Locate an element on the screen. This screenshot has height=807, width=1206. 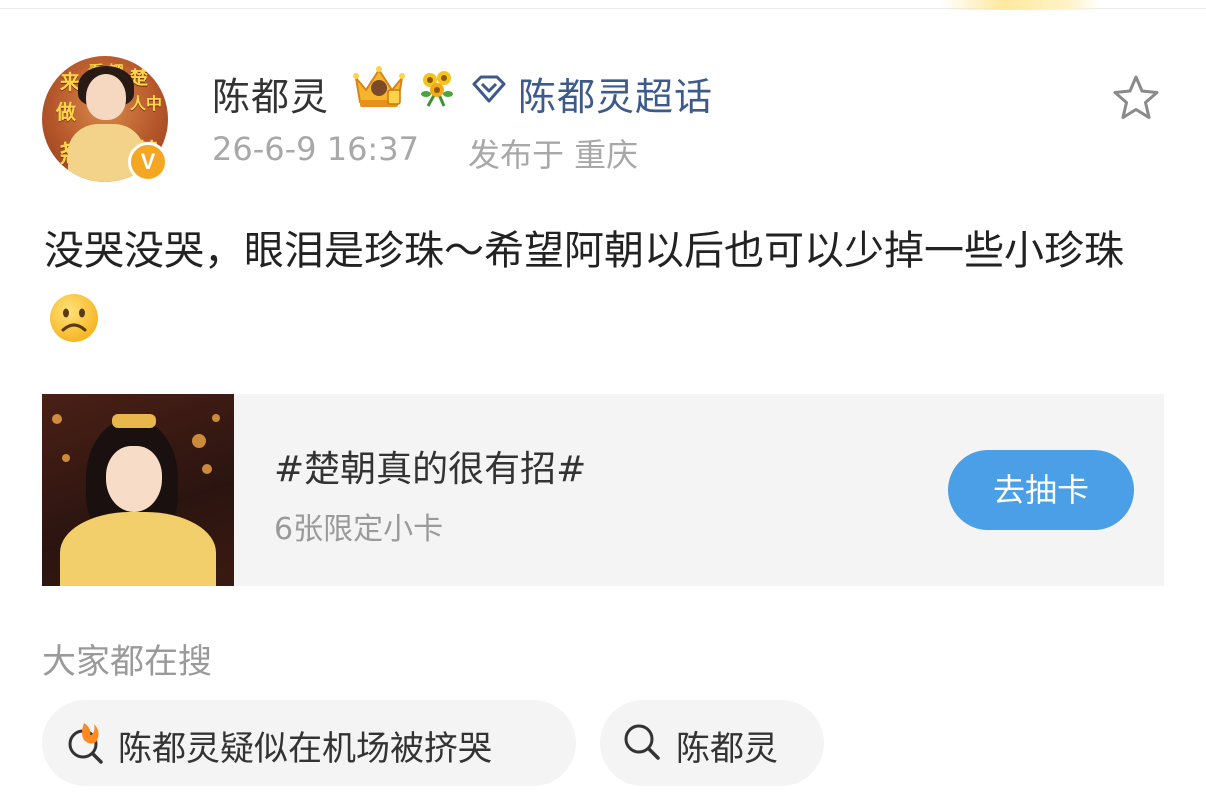
trending-section-title: 大家都在搜 is located at coordinates (127, 662).